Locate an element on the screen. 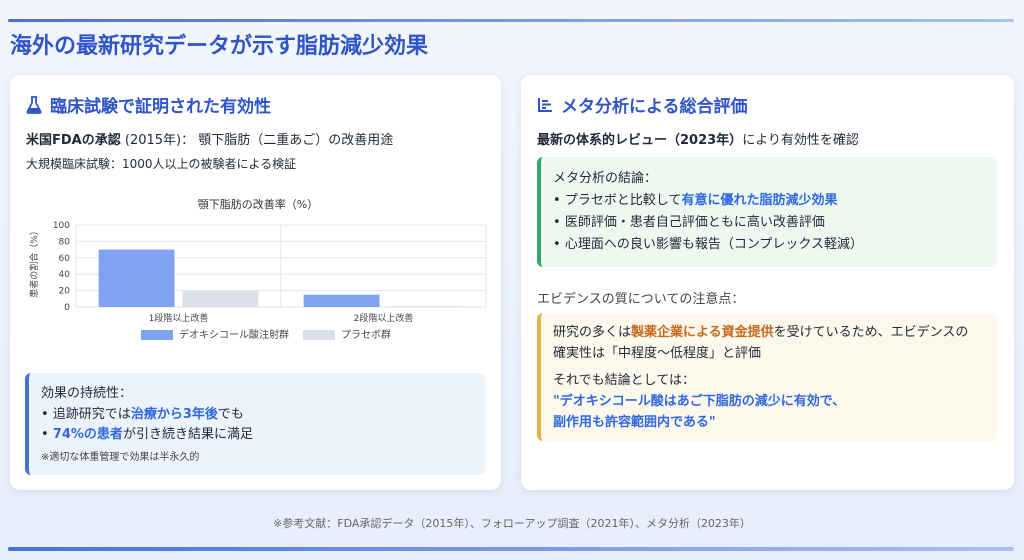 Image resolution: width=1024 pixels, height=560 pixels. fda-approval-label: 米国FDAの承認 is located at coordinates (73, 140).